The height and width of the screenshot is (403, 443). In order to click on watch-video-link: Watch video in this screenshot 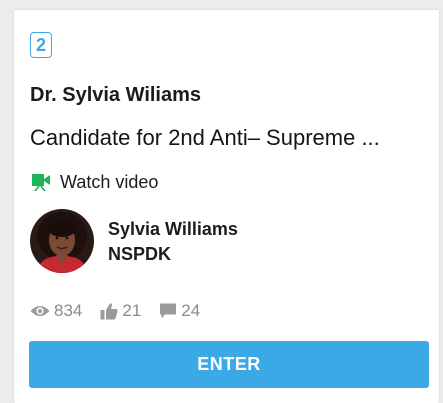, I will do `click(94, 182)`.